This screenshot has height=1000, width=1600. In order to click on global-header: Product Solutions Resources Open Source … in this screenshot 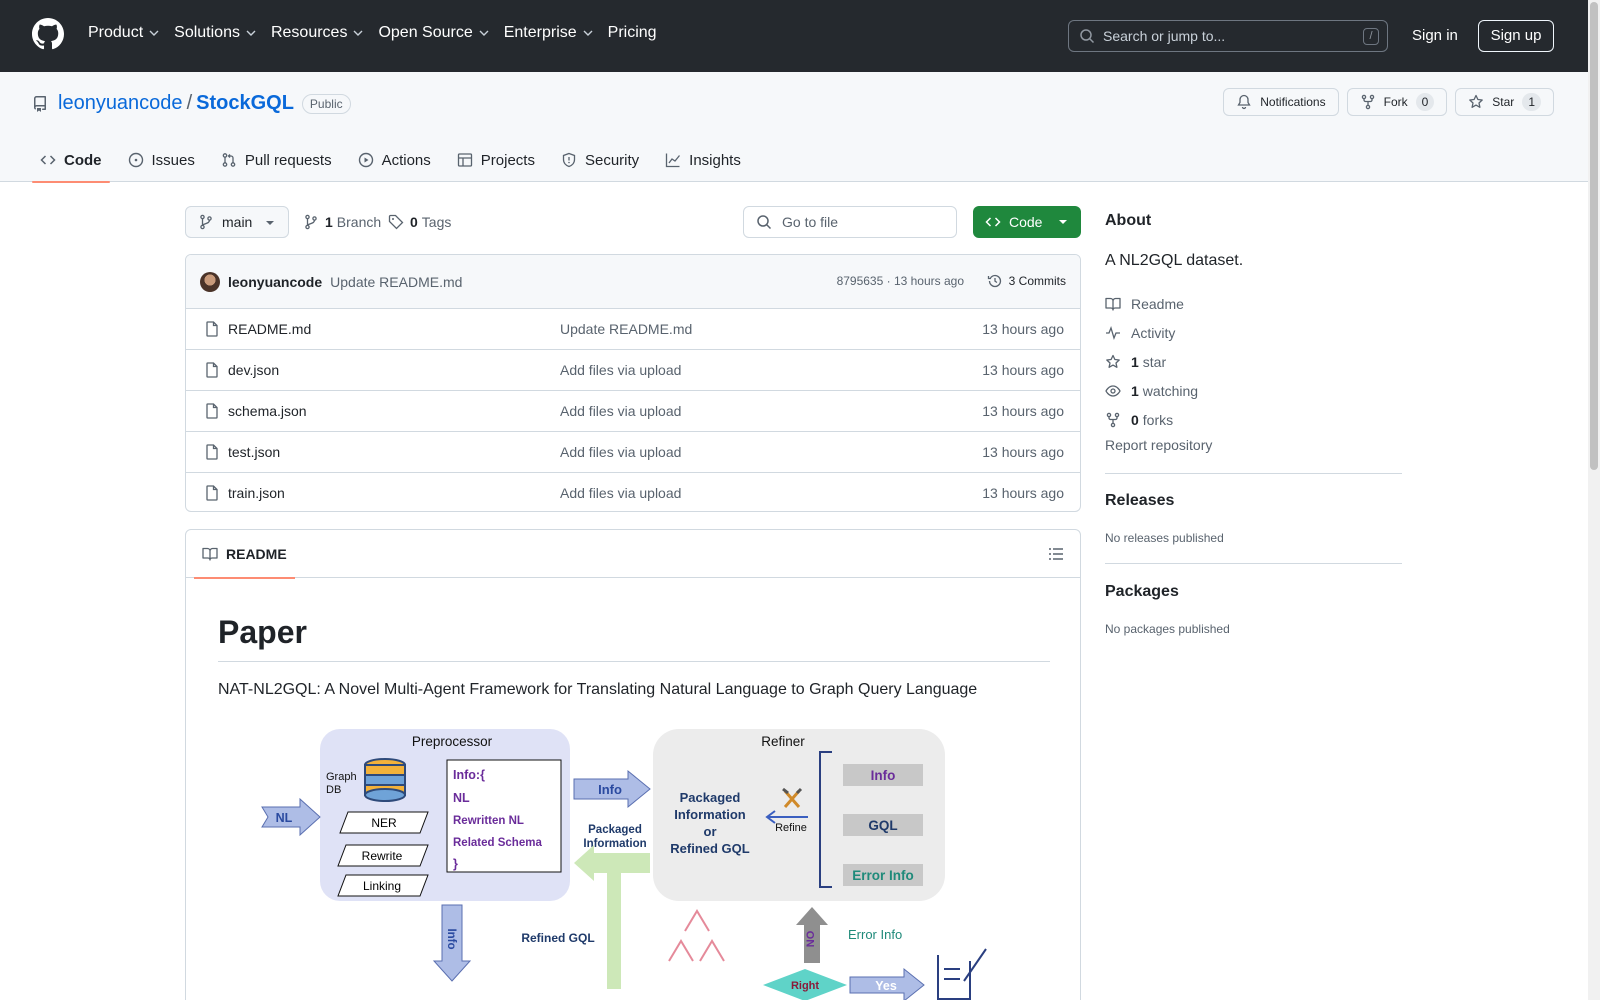, I will do `click(800, 36)`.